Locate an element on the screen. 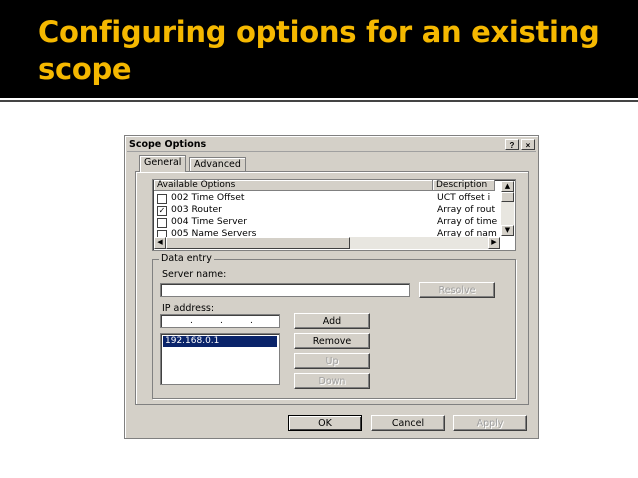  close-button: × is located at coordinates (528, 144).